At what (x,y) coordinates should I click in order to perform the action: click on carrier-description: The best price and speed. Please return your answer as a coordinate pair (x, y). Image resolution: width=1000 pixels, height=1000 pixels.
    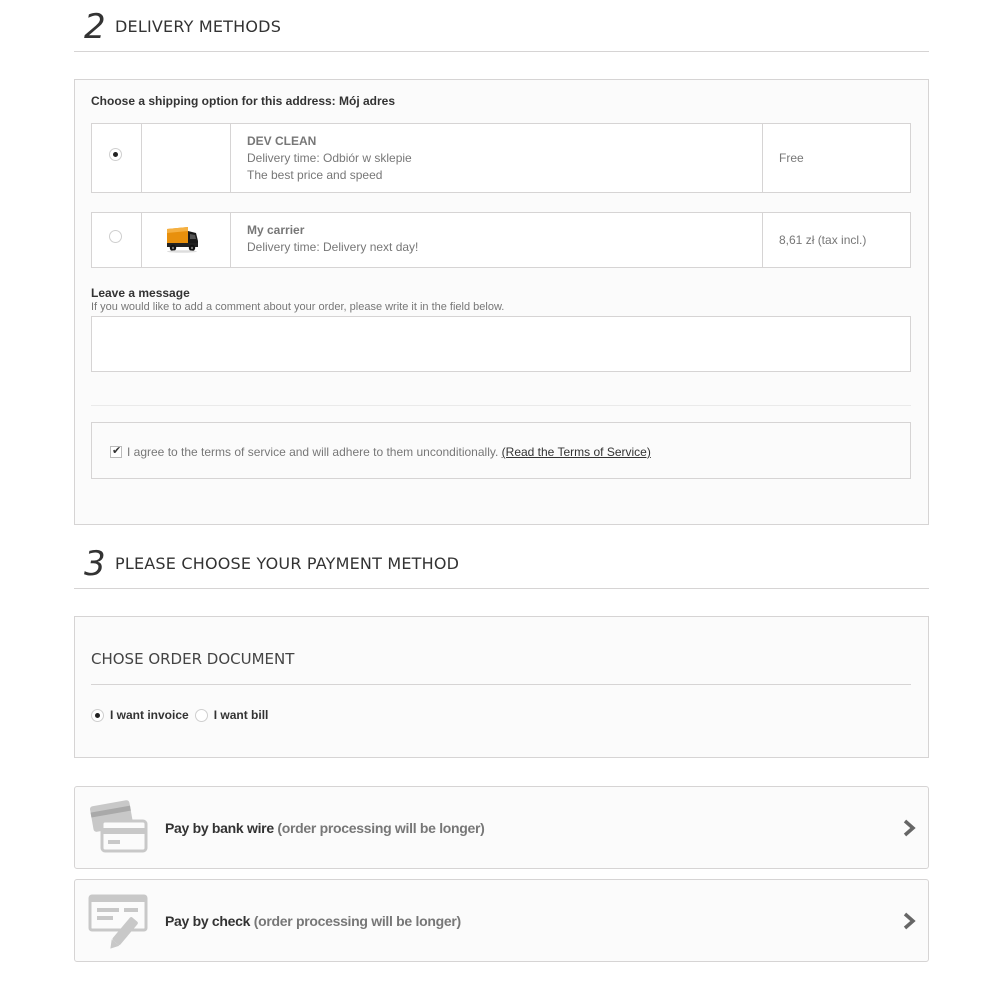
    Looking at the image, I should click on (315, 175).